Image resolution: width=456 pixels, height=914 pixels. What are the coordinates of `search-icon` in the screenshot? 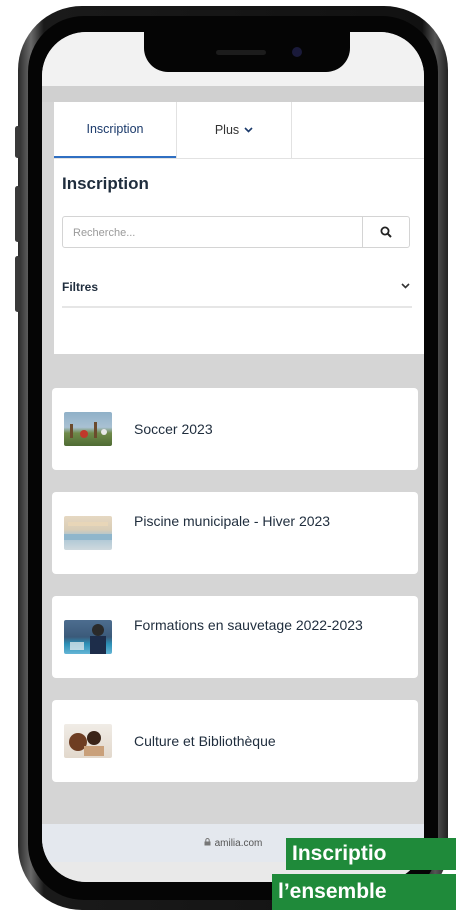 It's located at (386, 232).